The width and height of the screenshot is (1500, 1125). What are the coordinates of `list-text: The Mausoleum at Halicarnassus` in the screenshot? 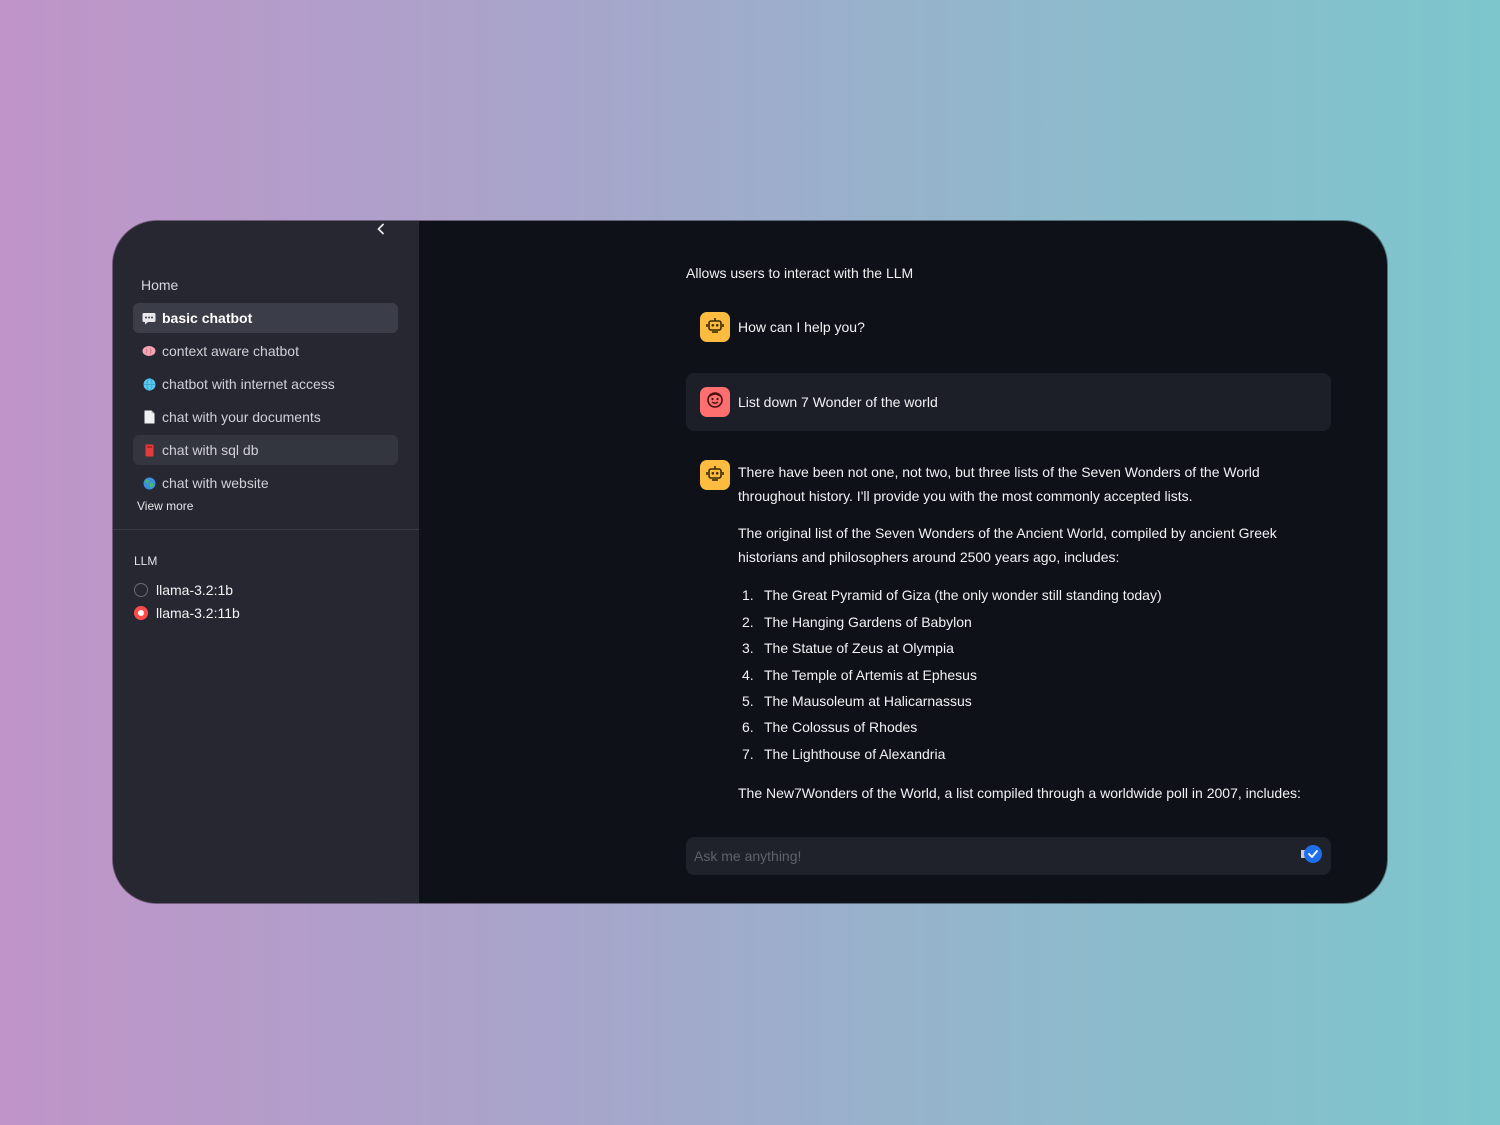 It's located at (868, 701).